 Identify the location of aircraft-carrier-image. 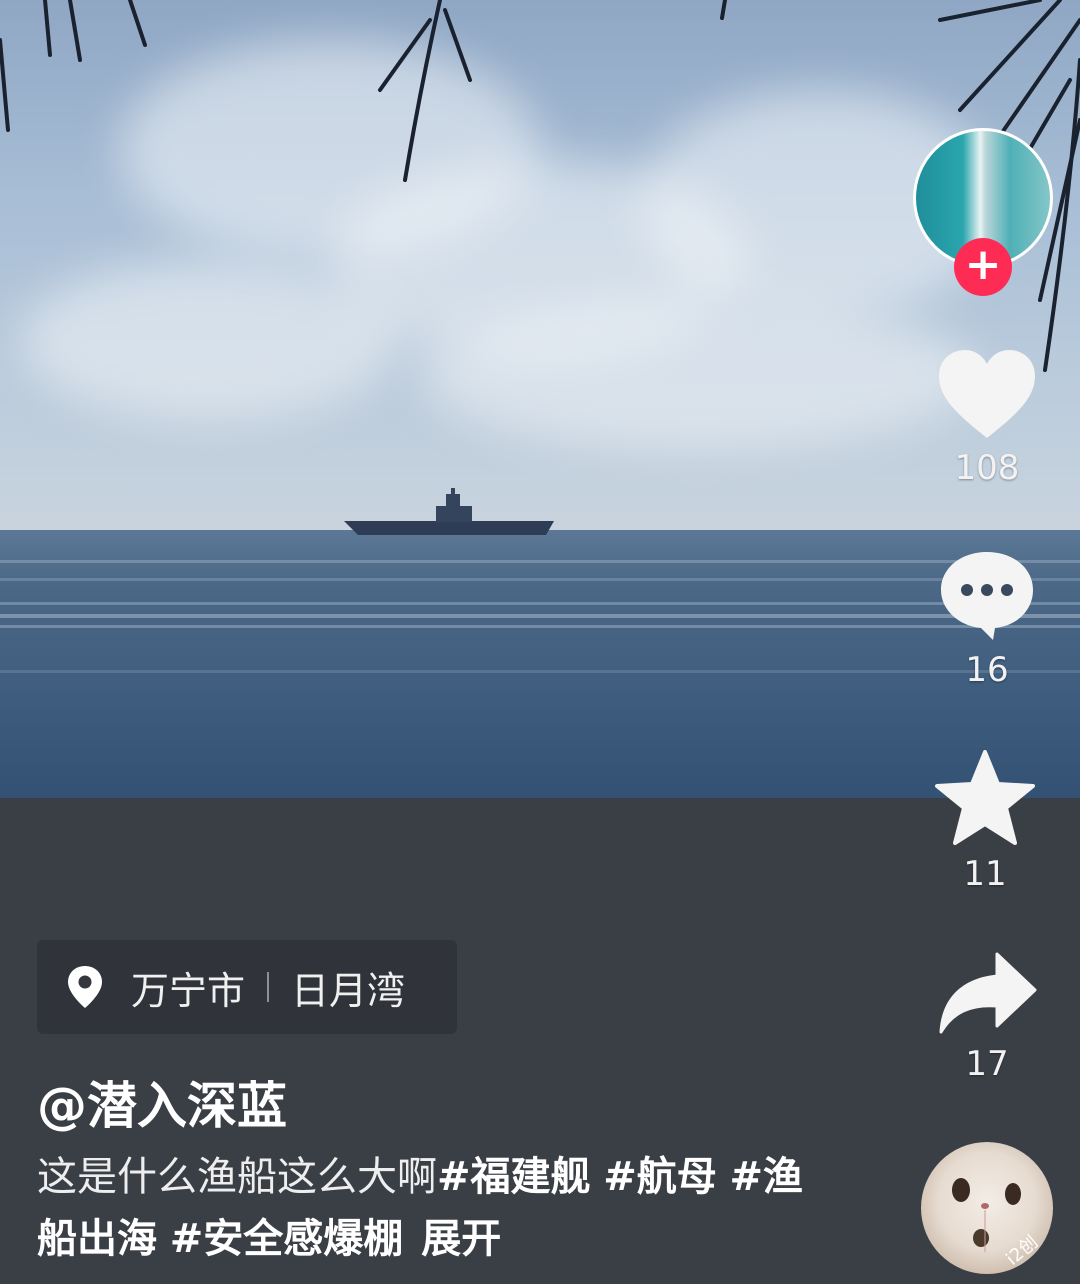
(449, 511).